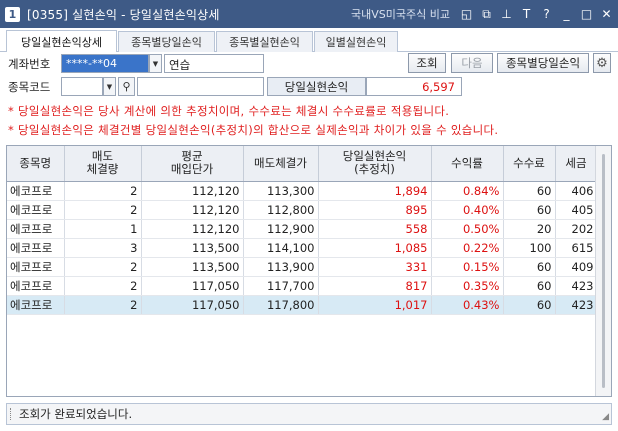  What do you see at coordinates (281, 210) in the screenshot?
I see `cell-sell-price: 112,800` at bounding box center [281, 210].